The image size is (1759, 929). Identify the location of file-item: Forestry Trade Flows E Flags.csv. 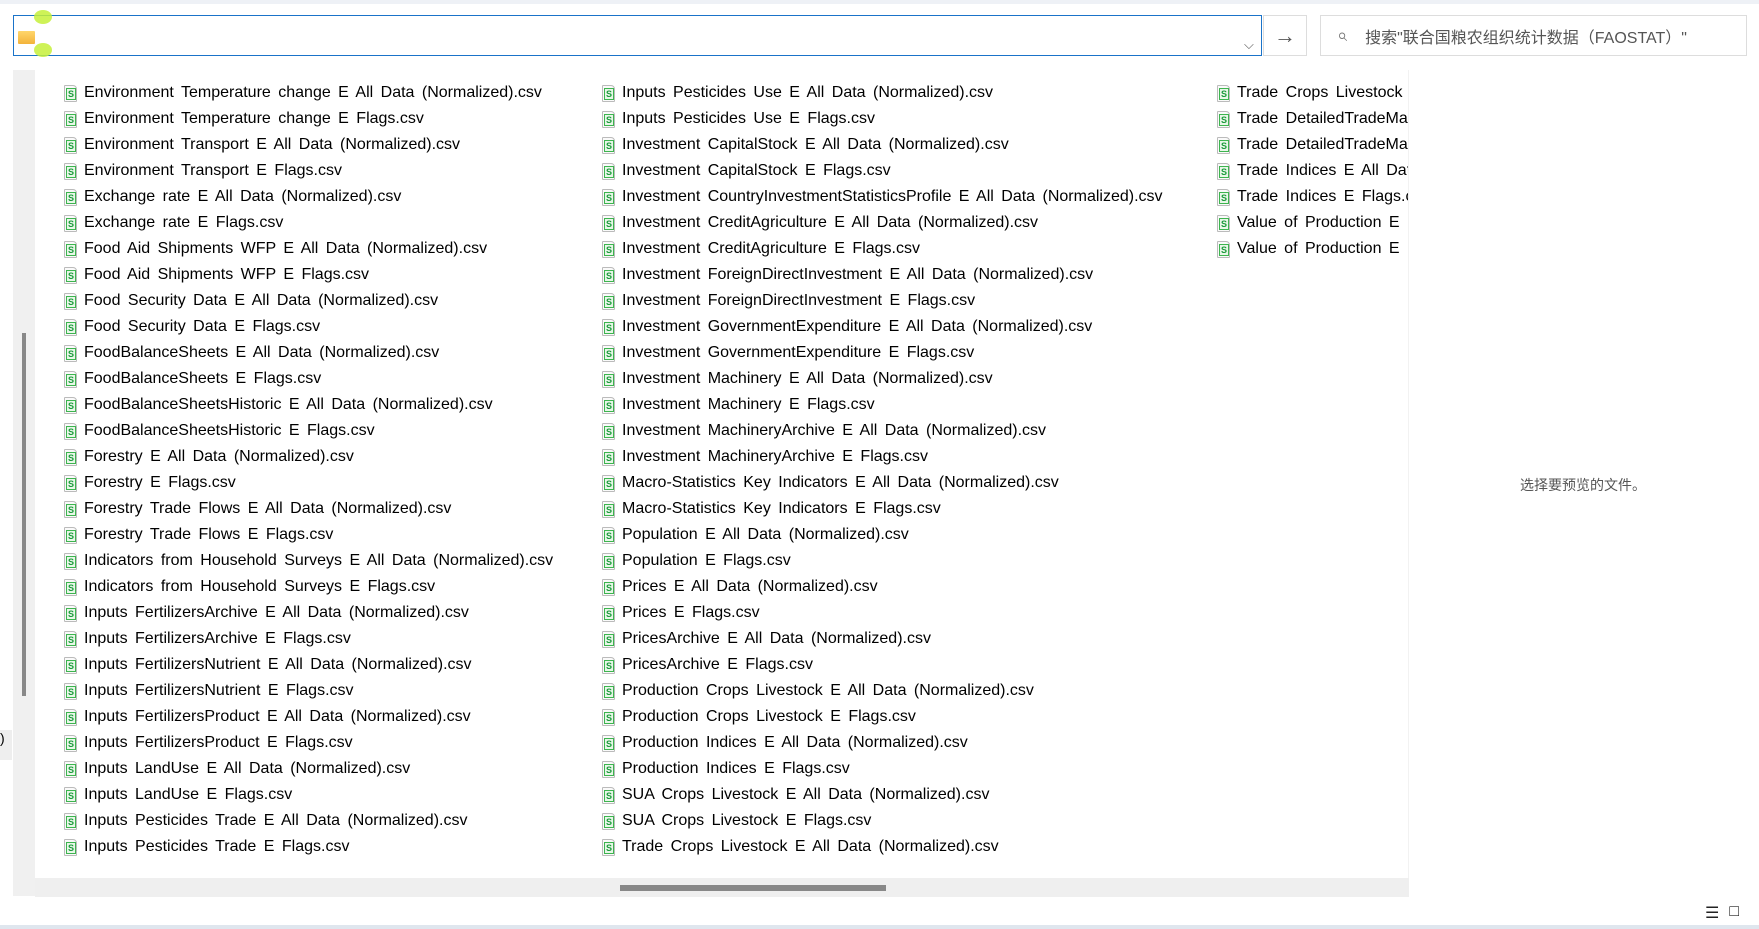
(308, 535).